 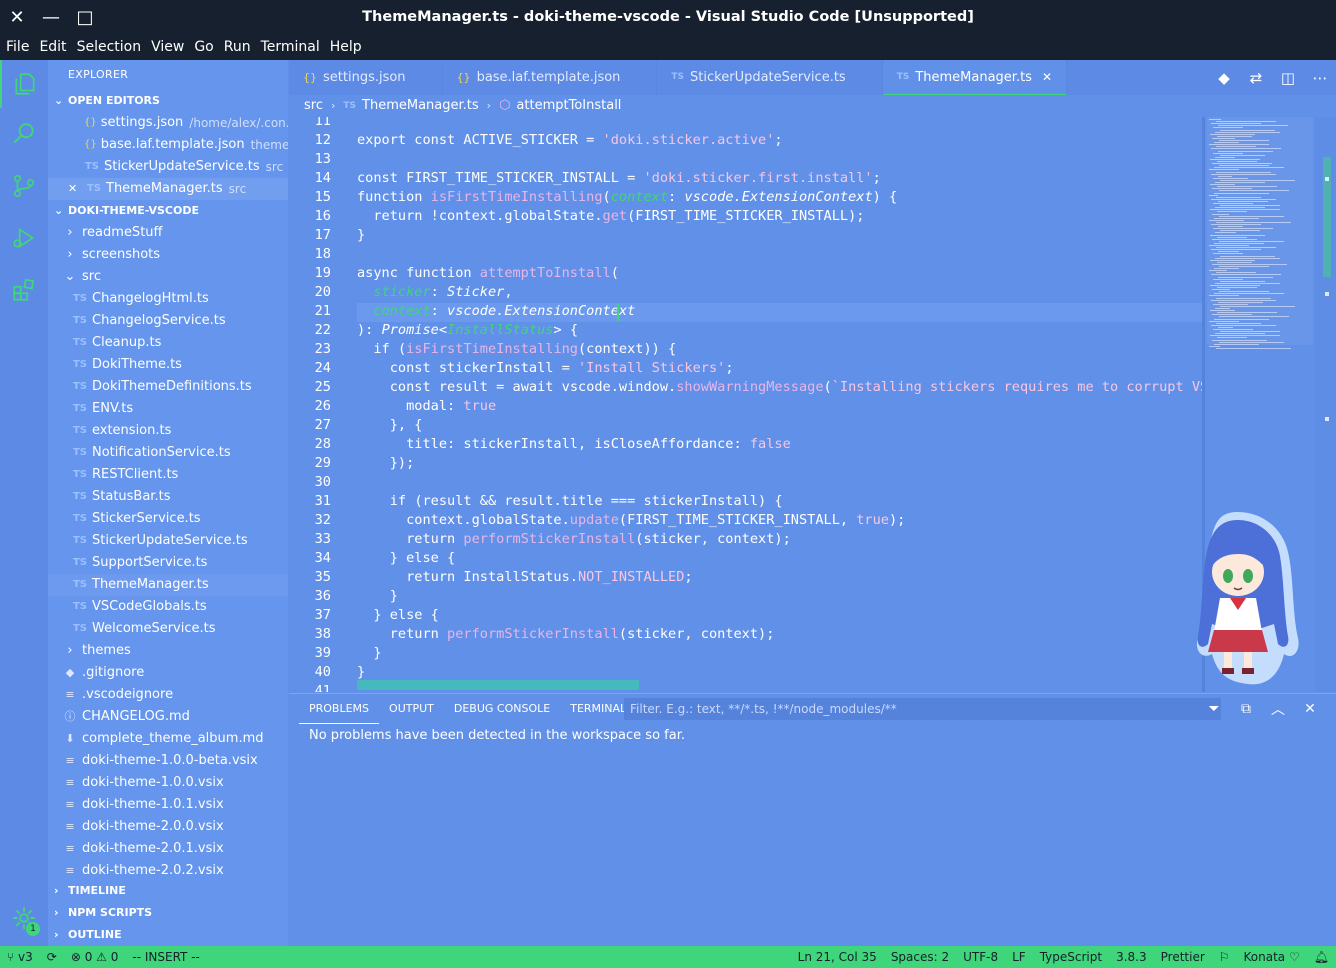 I want to click on file-item: TS ThemeManager.ts, so click(x=168, y=585).